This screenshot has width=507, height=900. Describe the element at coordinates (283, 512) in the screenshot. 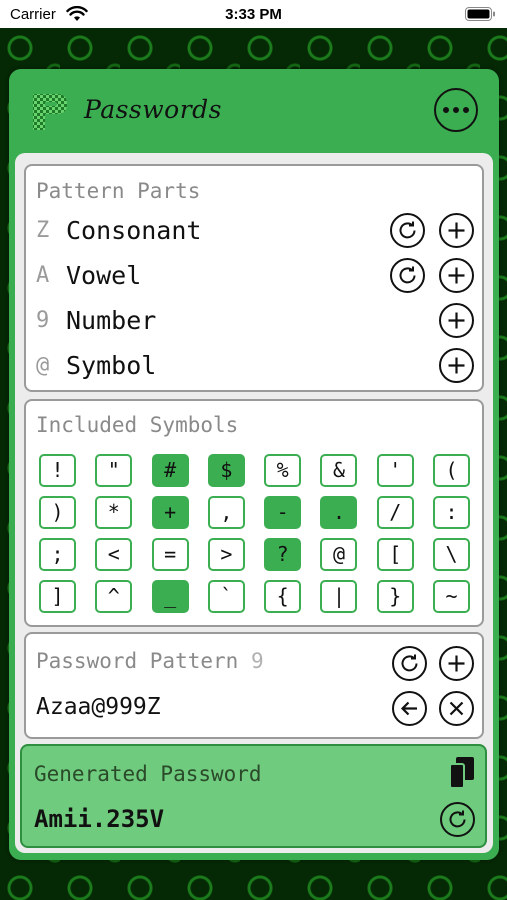

I see `symbol-toggle: -` at that location.